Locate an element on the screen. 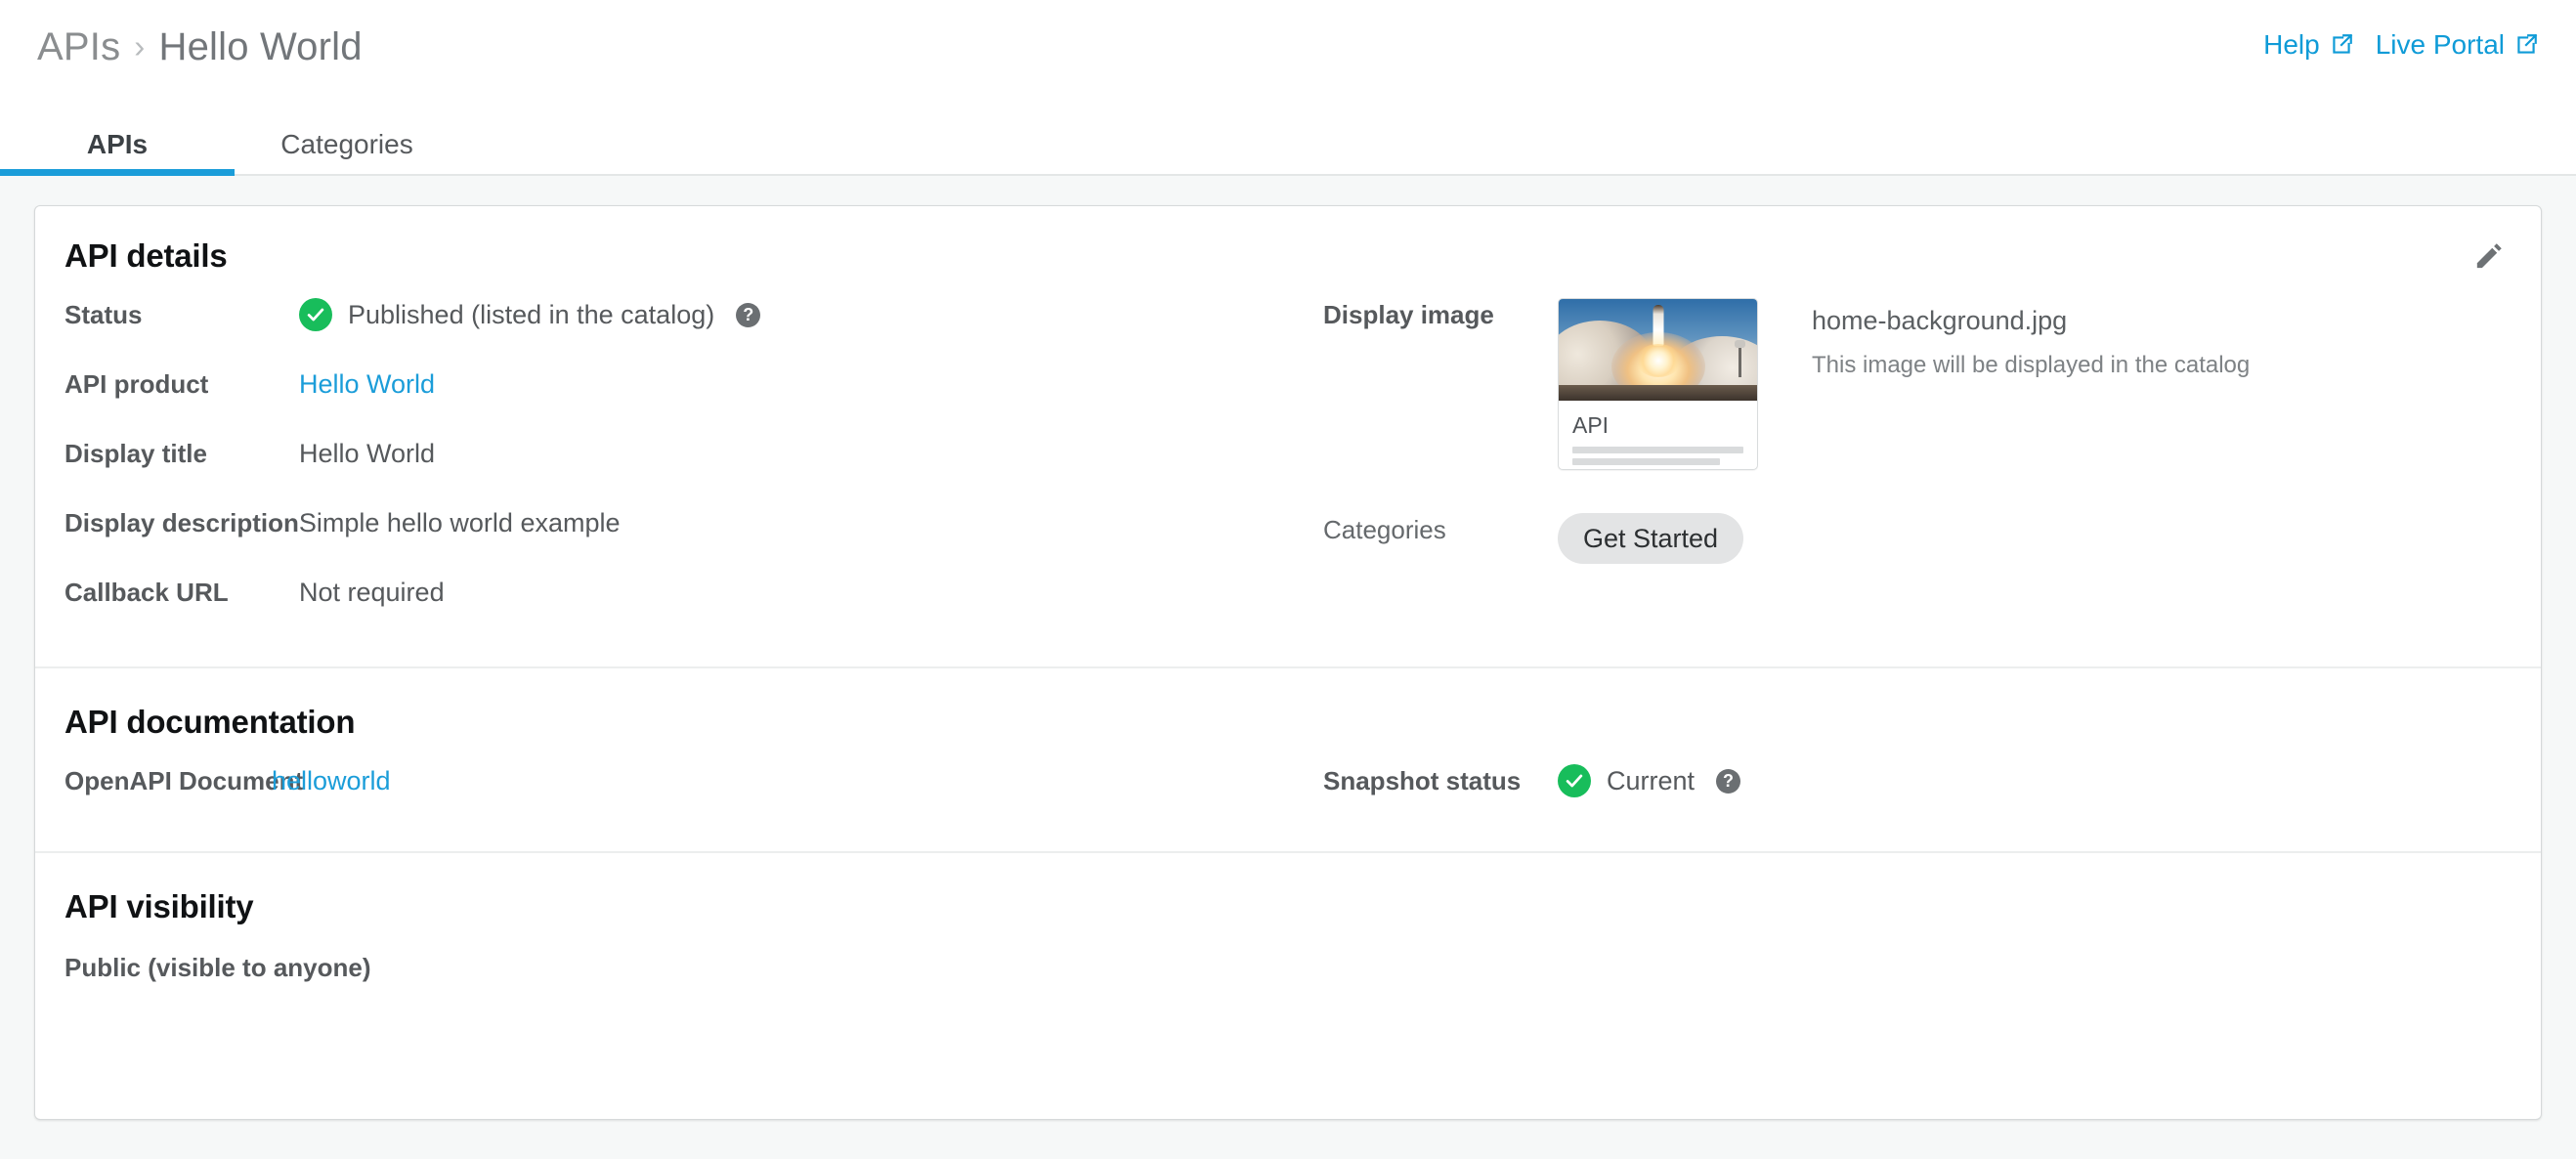 This screenshot has width=2576, height=1159. snapshot-status-label: Snapshot status is located at coordinates (1422, 780).